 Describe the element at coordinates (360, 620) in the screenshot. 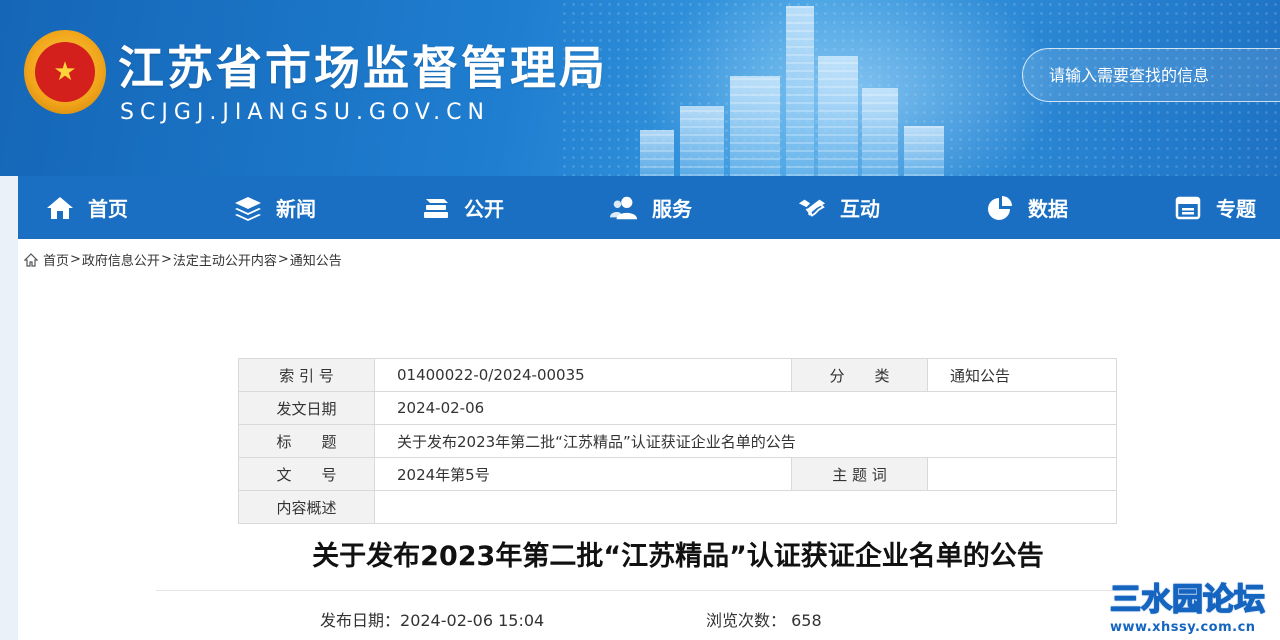

I see `publish-date-label: 发布日期：` at that location.